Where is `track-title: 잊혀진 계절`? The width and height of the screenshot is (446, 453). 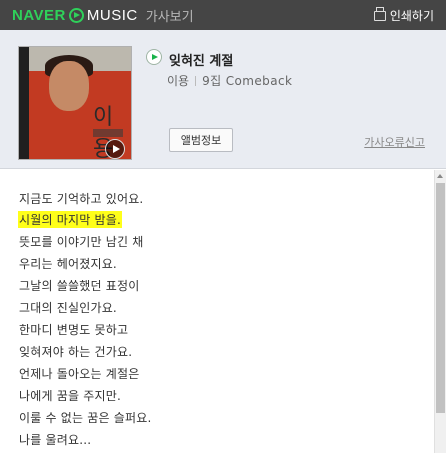 track-title: 잊혀진 계절 is located at coordinates (201, 61).